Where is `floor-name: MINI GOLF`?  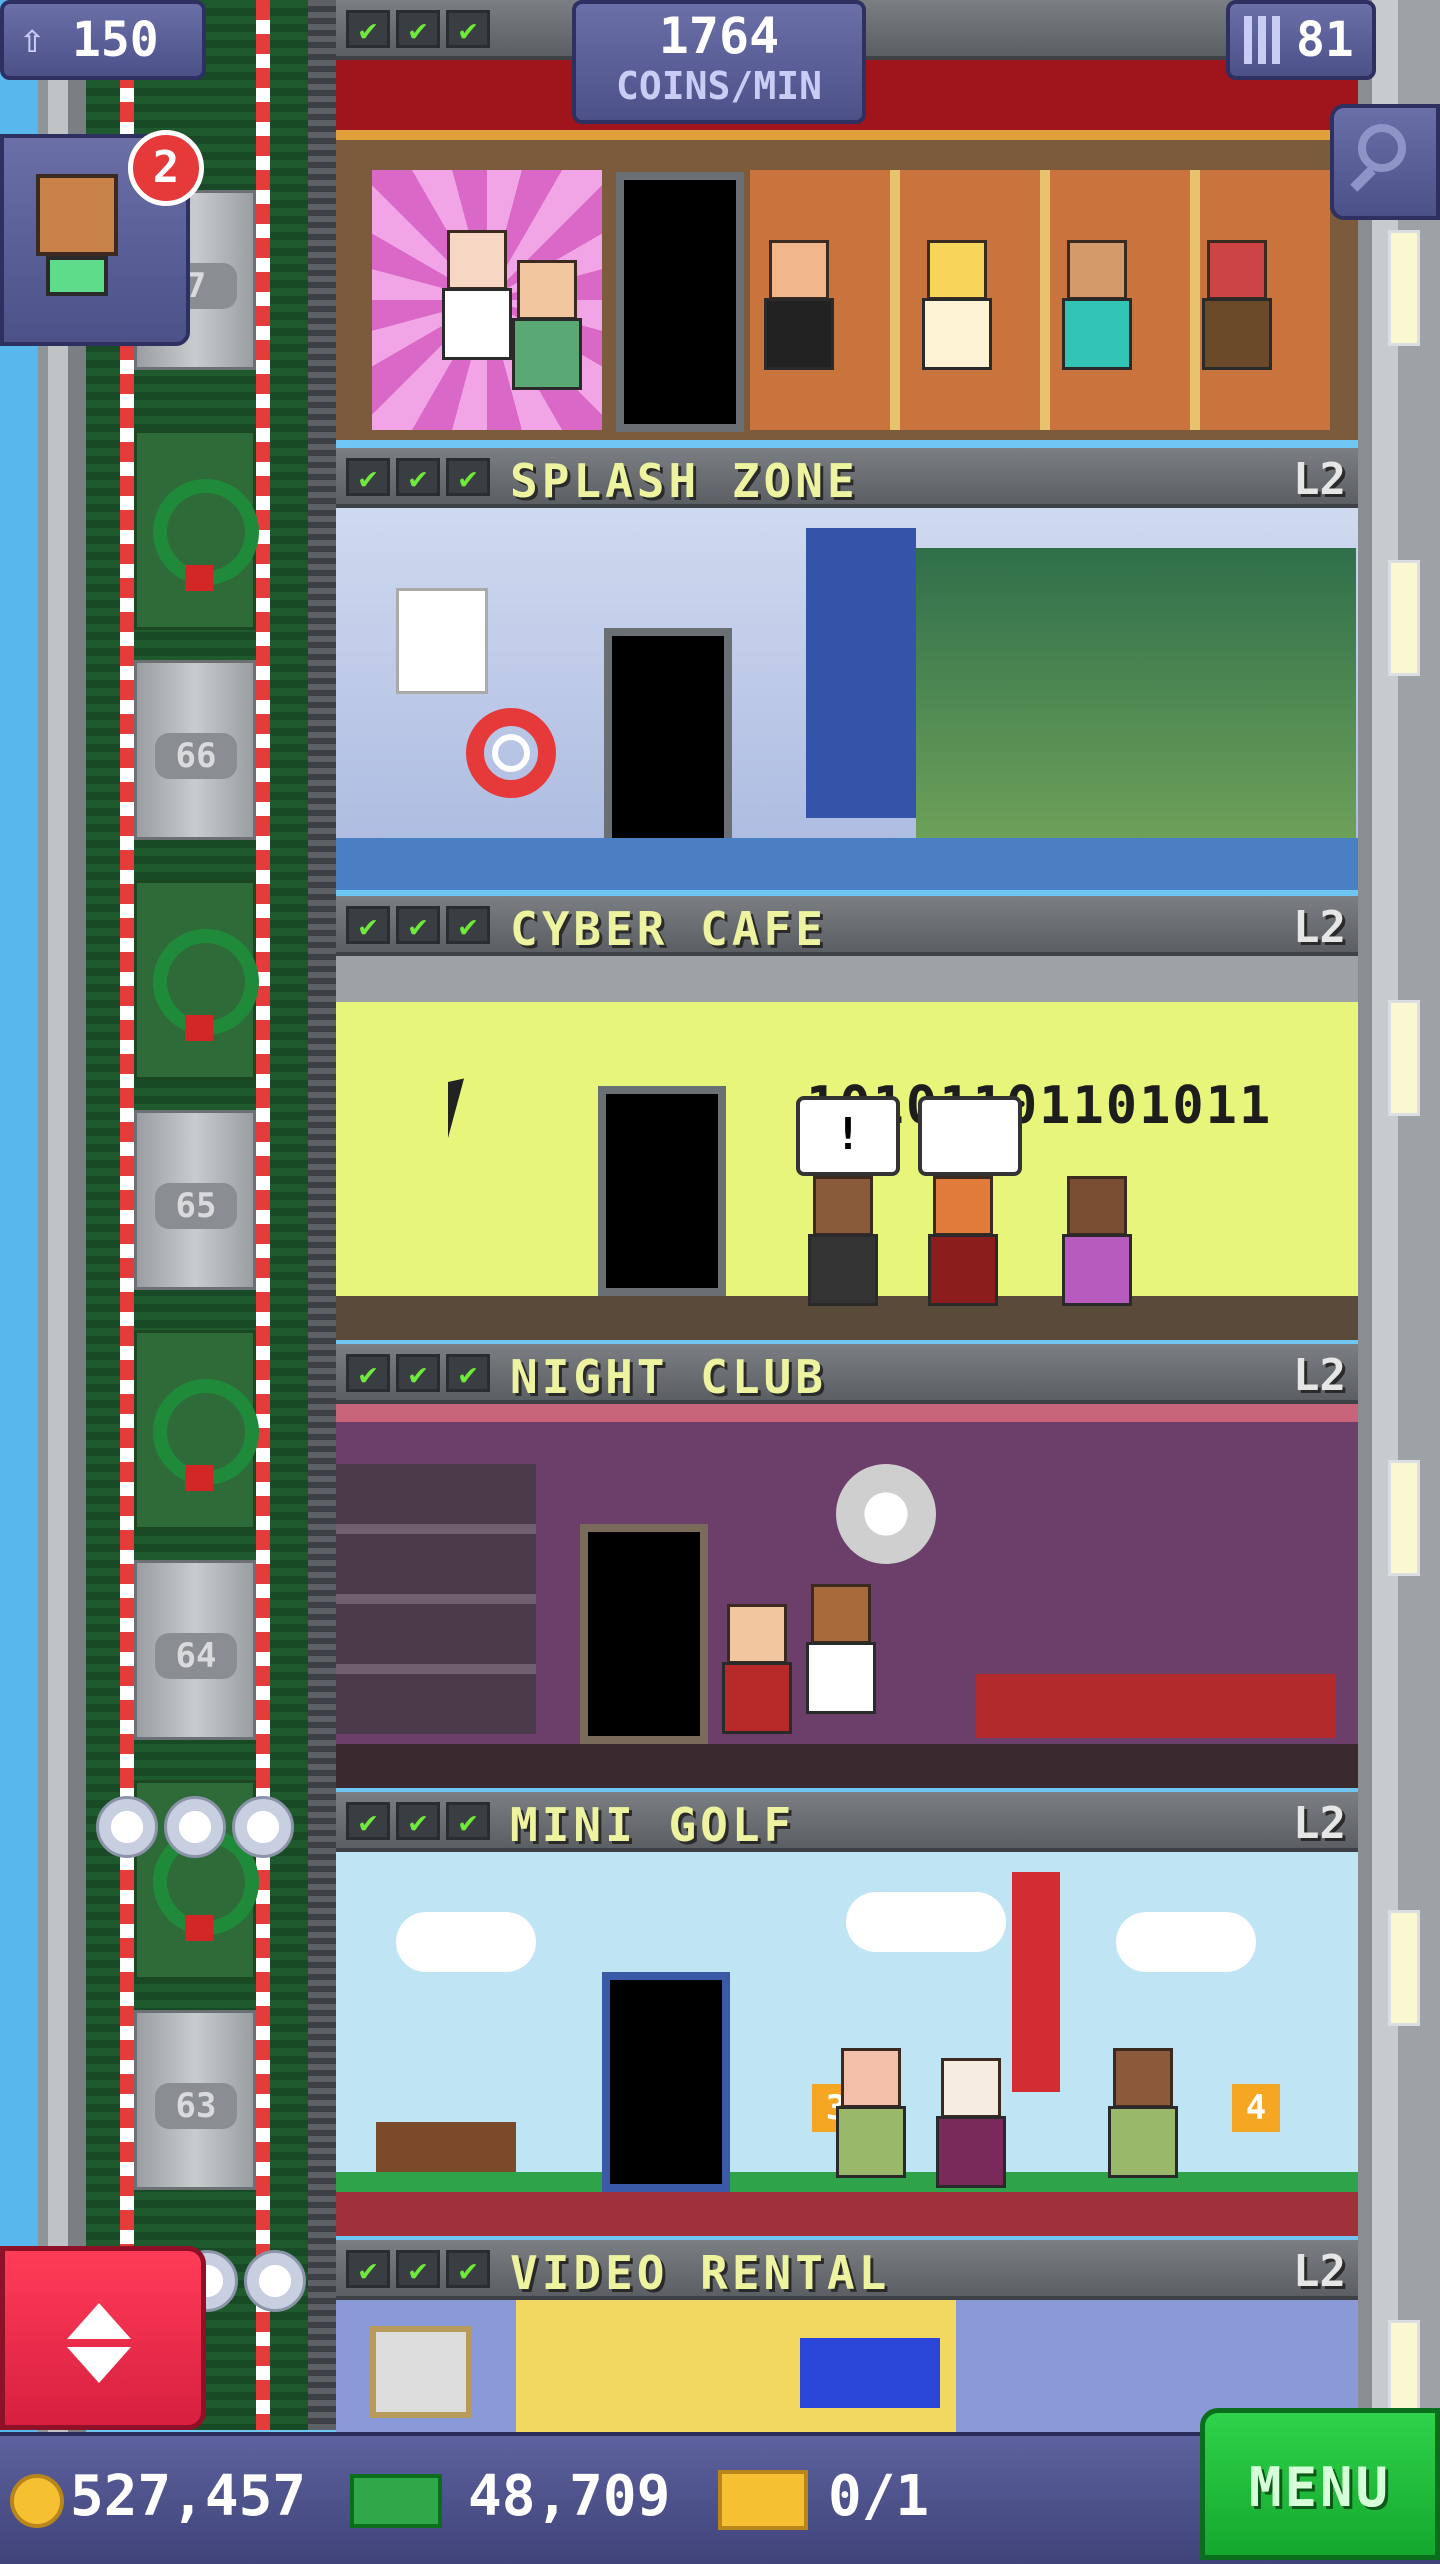 floor-name: MINI GOLF is located at coordinates (653, 1825).